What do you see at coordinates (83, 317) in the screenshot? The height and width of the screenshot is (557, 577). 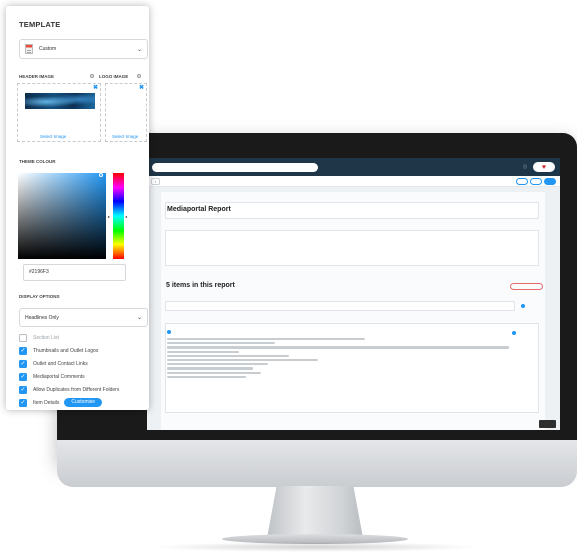 I see `display-mode-select: Headlines Only ⌄` at bounding box center [83, 317].